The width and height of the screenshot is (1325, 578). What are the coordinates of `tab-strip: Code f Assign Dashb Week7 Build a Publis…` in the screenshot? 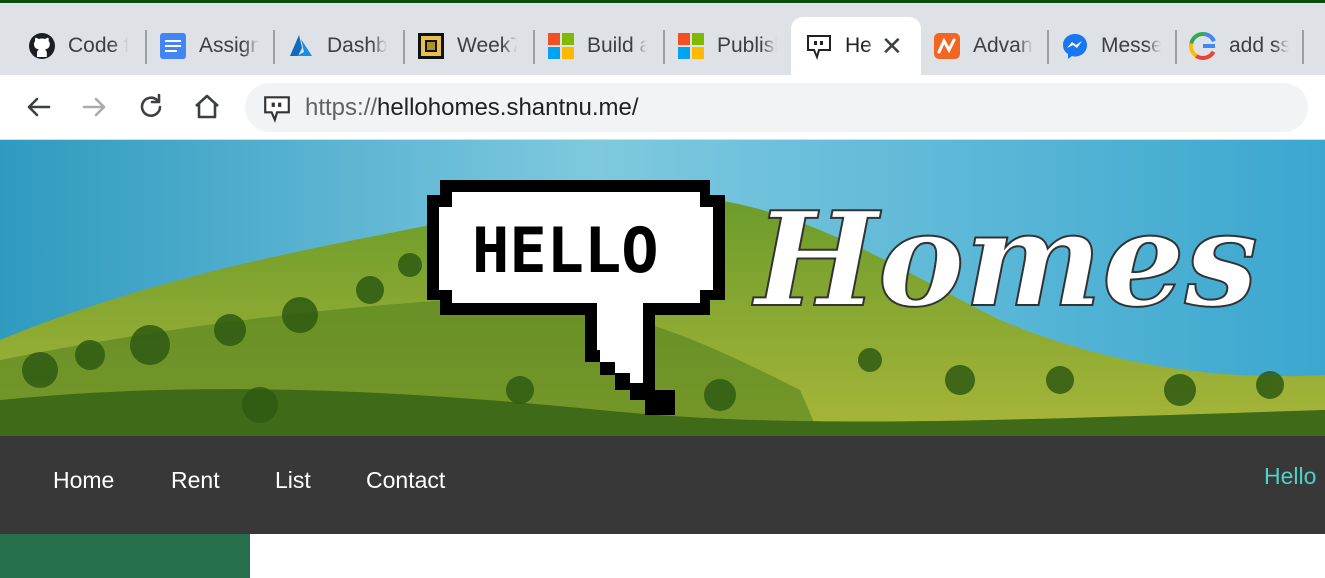 It's located at (662, 39).